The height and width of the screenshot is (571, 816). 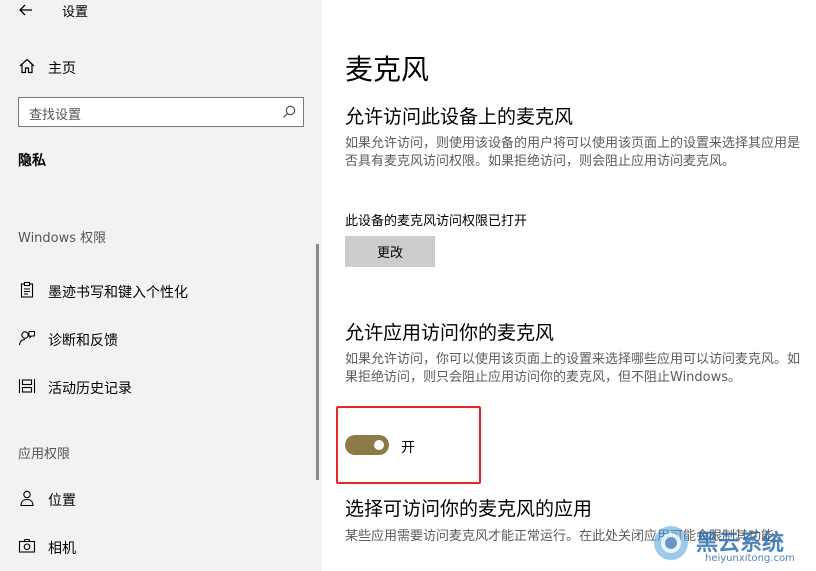 What do you see at coordinates (62, 238) in the screenshot?
I see `group-windows-permissions: Windows 权限` at bounding box center [62, 238].